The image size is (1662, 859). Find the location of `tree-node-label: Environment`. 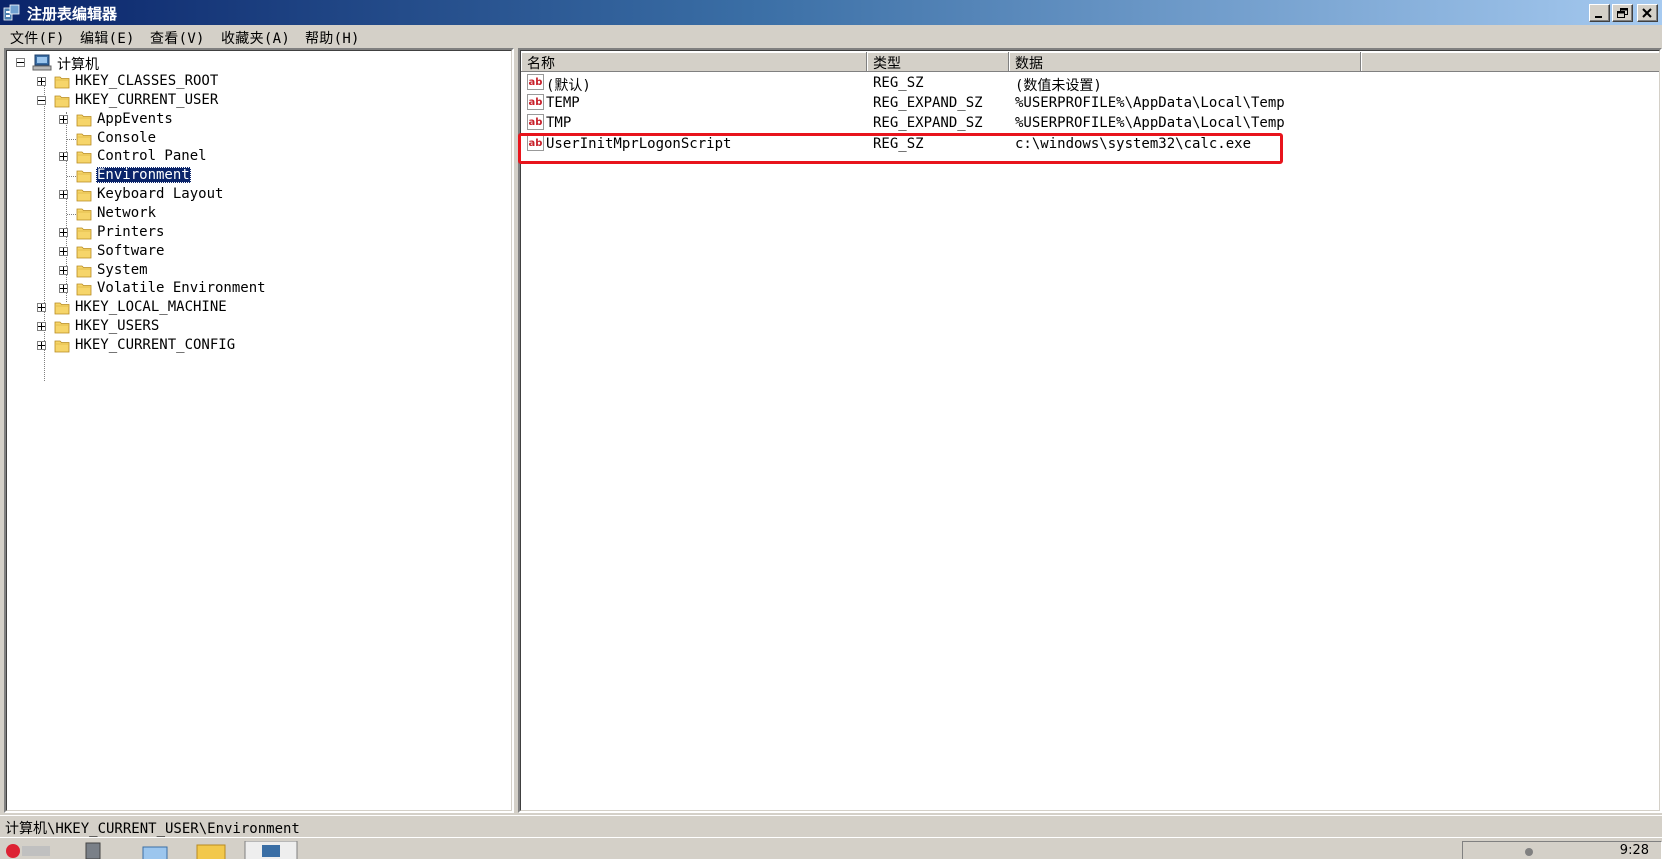

tree-node-label: Environment is located at coordinates (143, 175).